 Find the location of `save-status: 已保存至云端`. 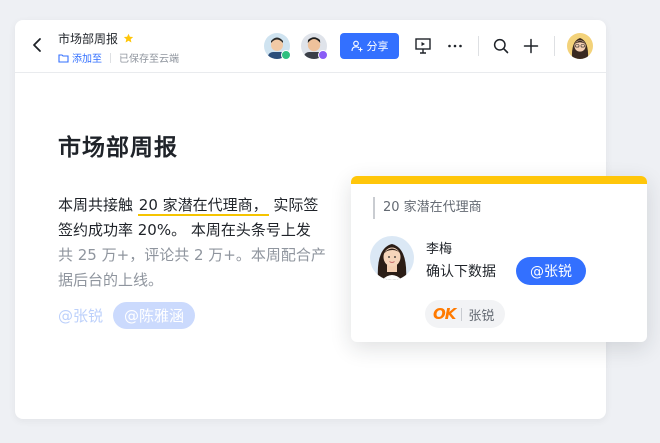

save-status: 已保存至云端 is located at coordinates (149, 59).